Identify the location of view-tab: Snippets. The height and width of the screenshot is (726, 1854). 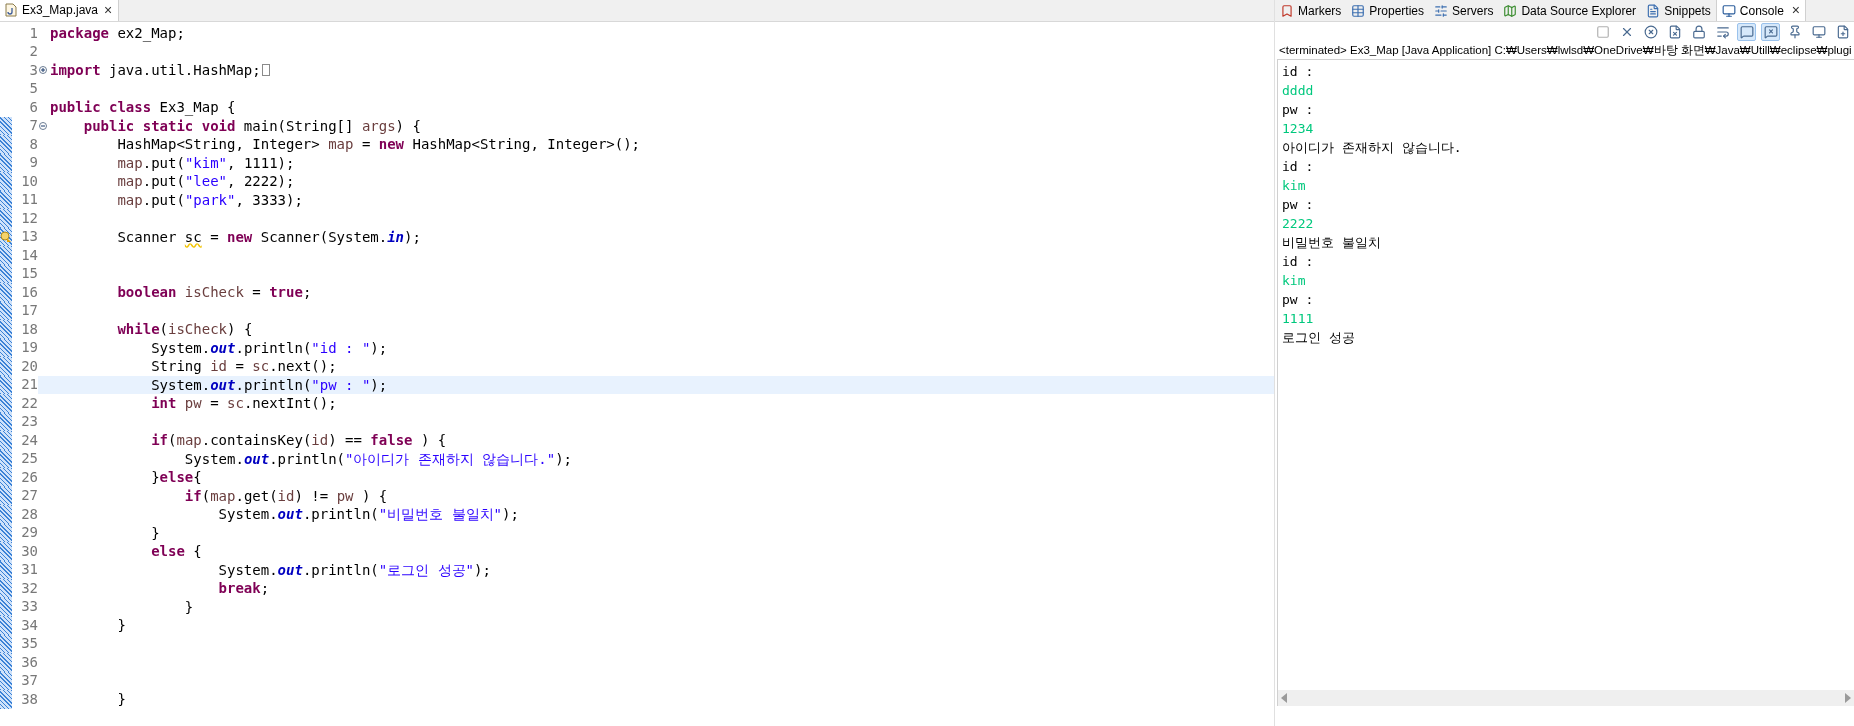
(1678, 10).